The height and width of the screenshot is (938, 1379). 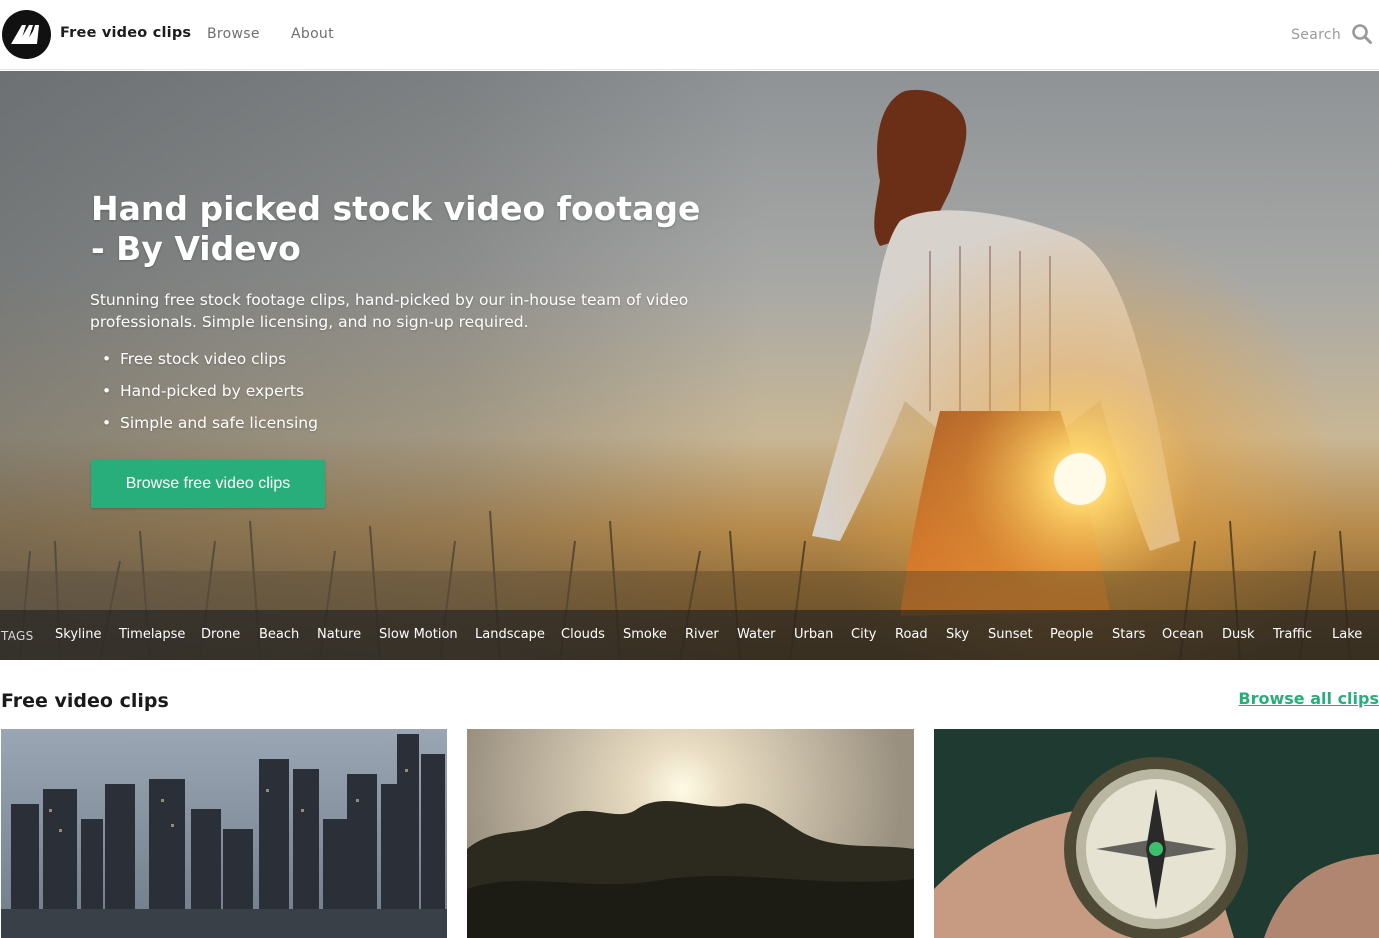 What do you see at coordinates (1363, 35) in the screenshot?
I see `search-icon` at bounding box center [1363, 35].